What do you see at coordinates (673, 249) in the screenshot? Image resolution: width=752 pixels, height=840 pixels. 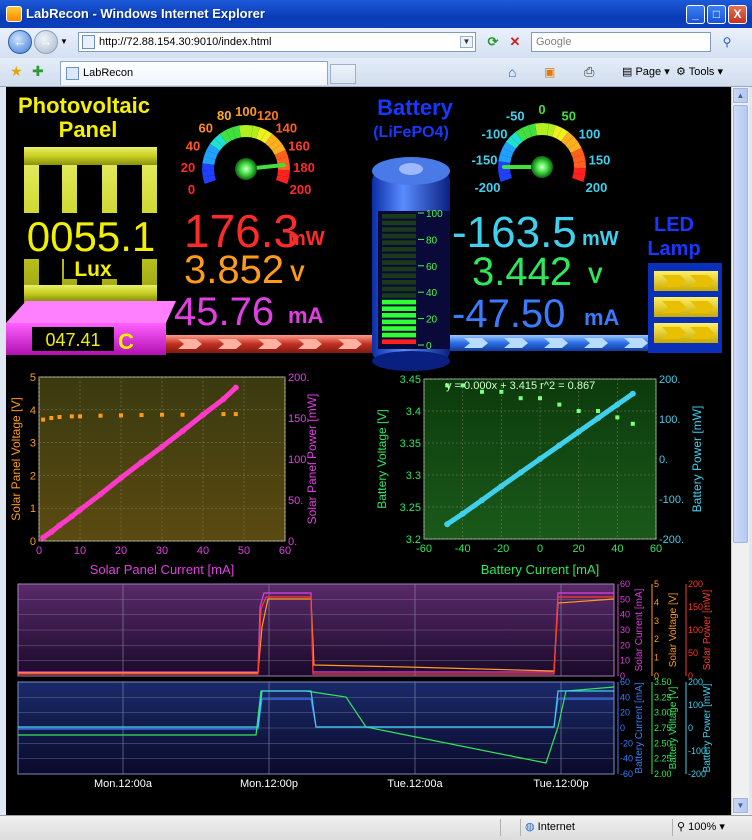 I see `led-title-line2: Lamp` at bounding box center [673, 249].